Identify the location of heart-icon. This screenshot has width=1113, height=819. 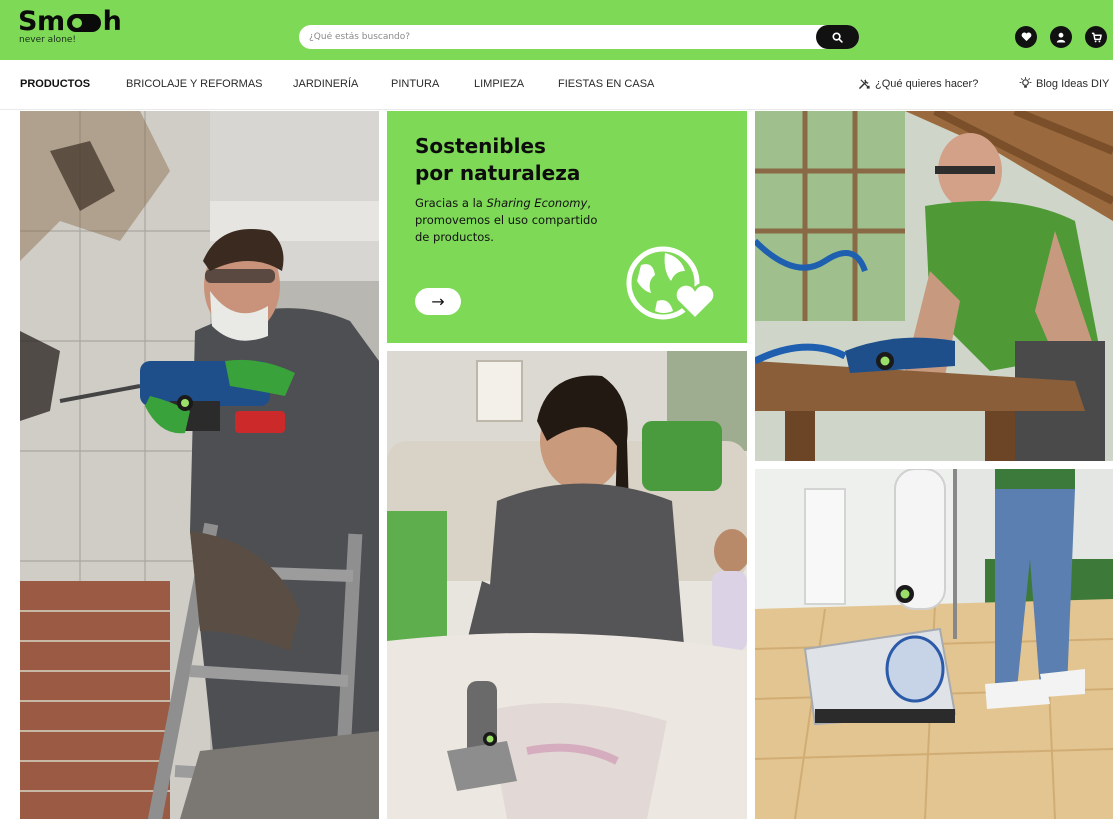
(1026, 37).